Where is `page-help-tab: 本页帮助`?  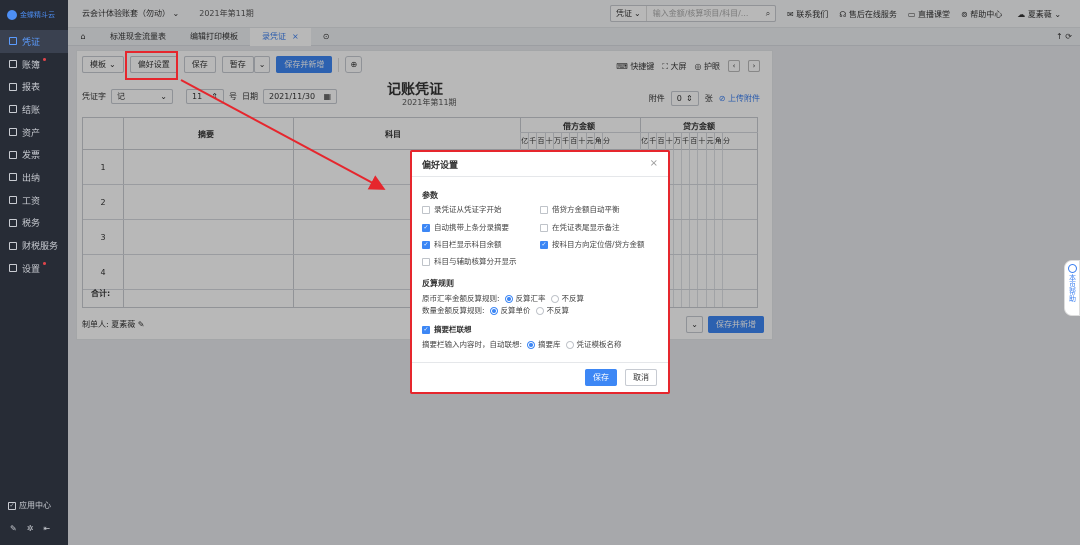
page-help-tab: 本页帮助 is located at coordinates (1072, 288).